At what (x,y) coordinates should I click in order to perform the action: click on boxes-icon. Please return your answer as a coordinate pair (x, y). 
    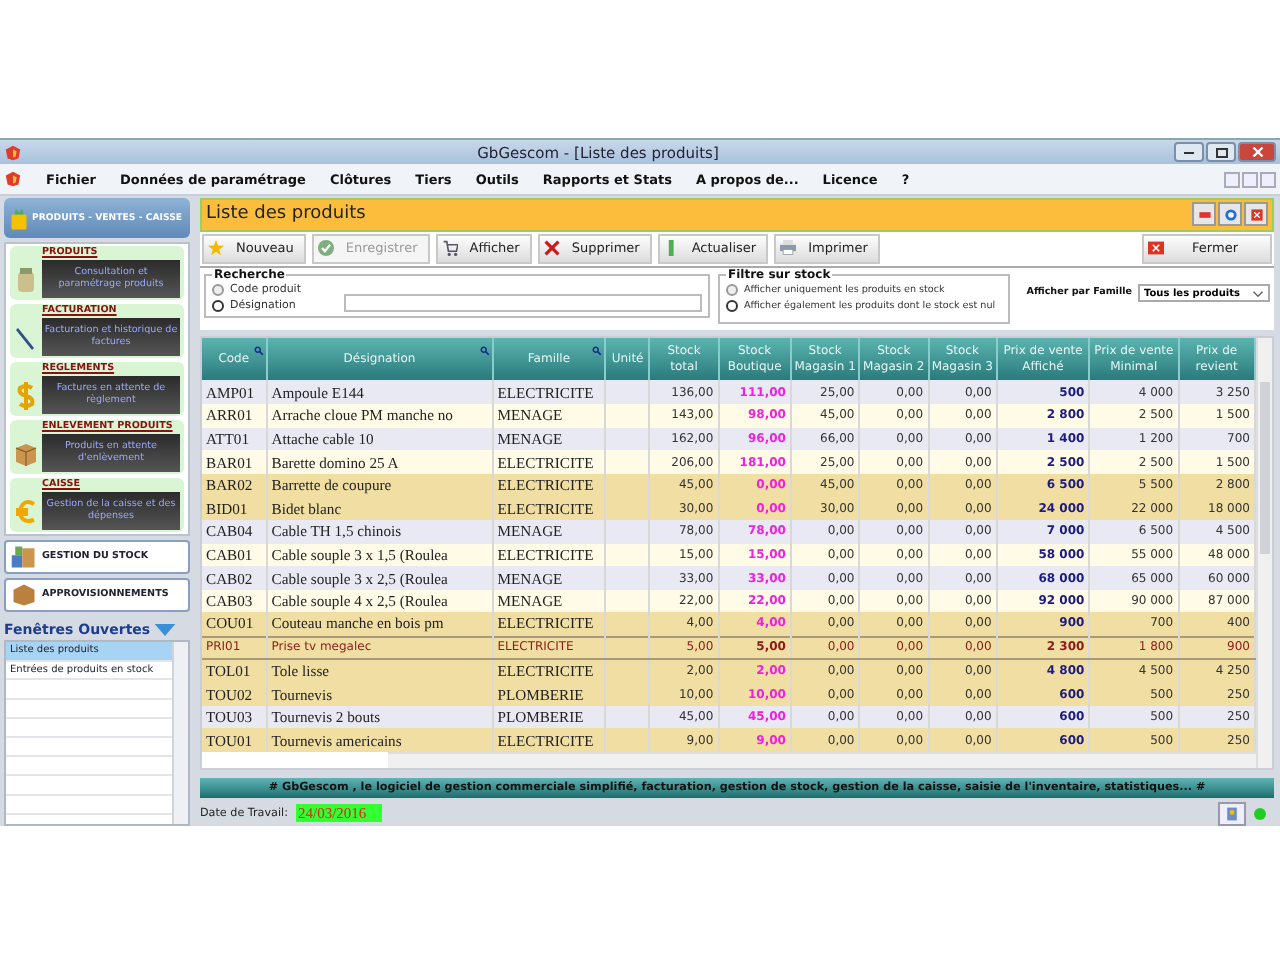
    Looking at the image, I should click on (24, 557).